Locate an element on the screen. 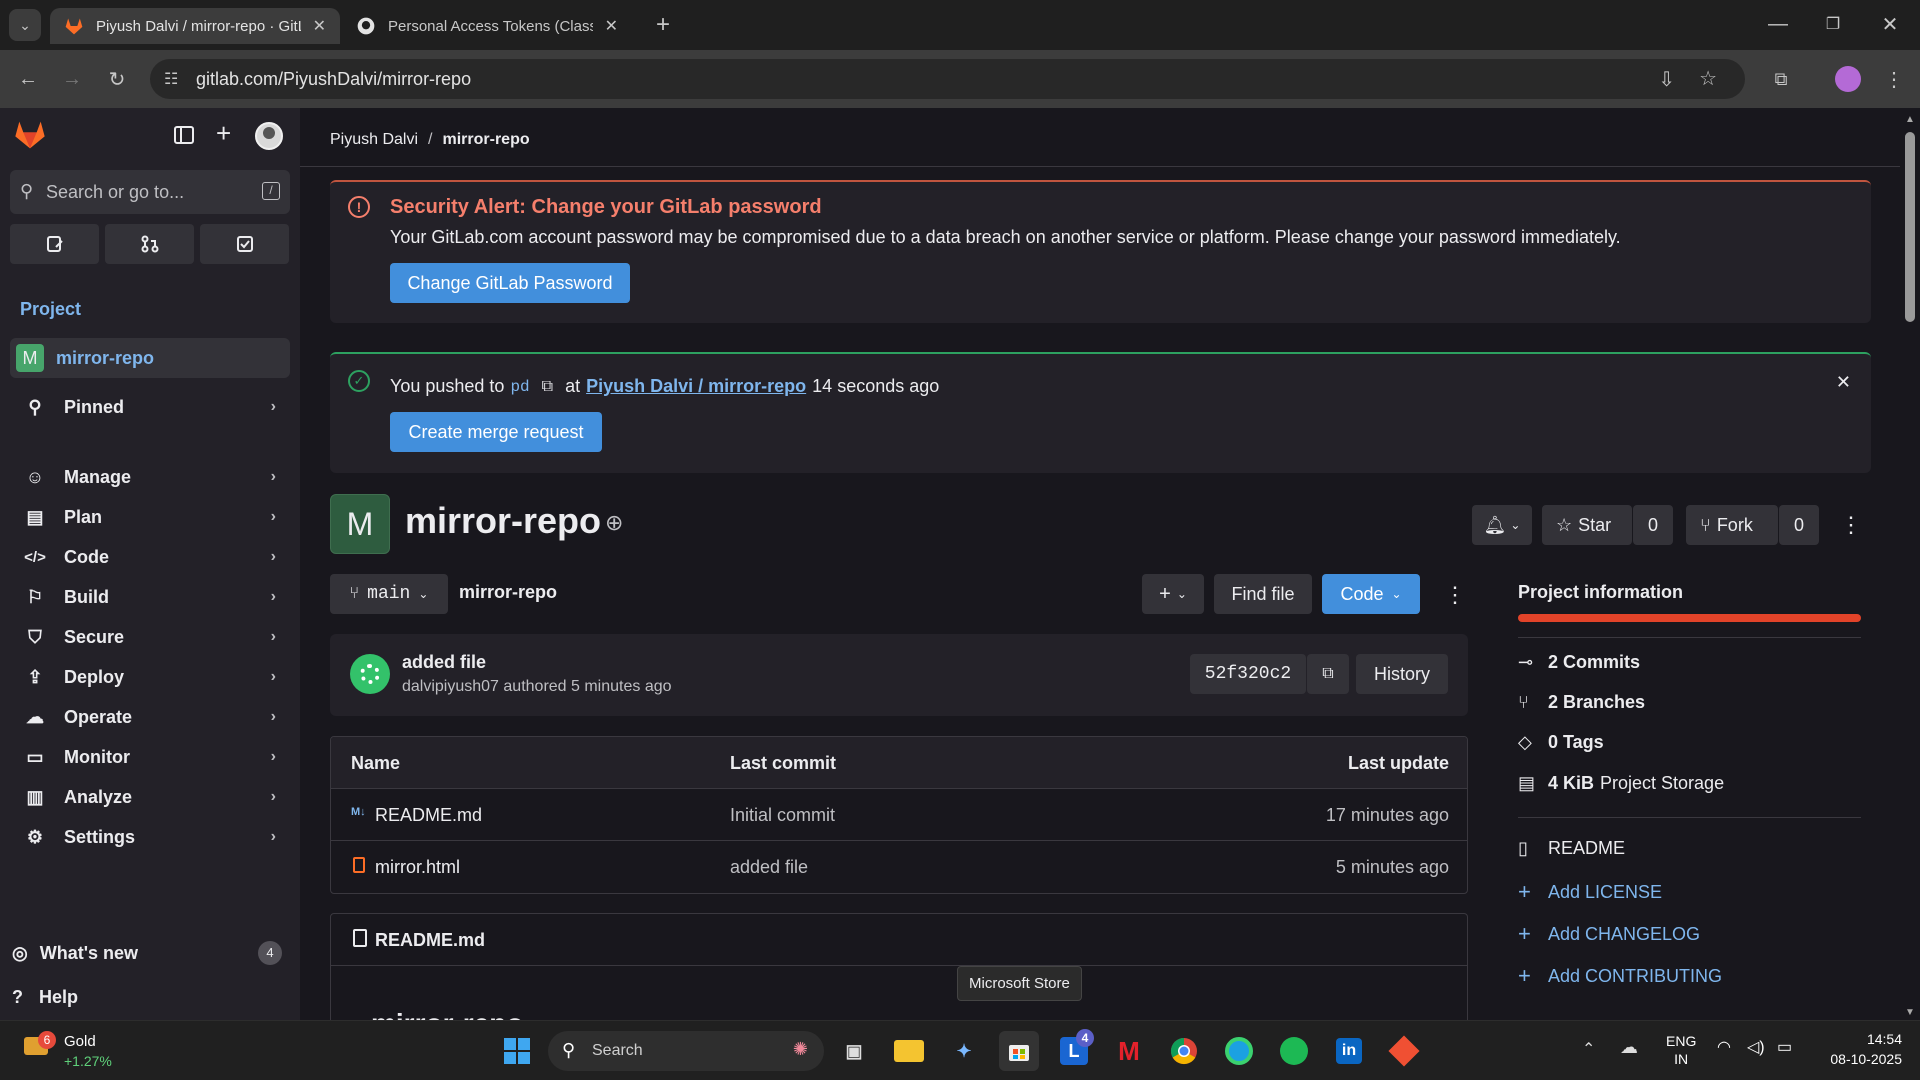  commits-link: ⊸ 2 Commits is located at coordinates (1579, 662).